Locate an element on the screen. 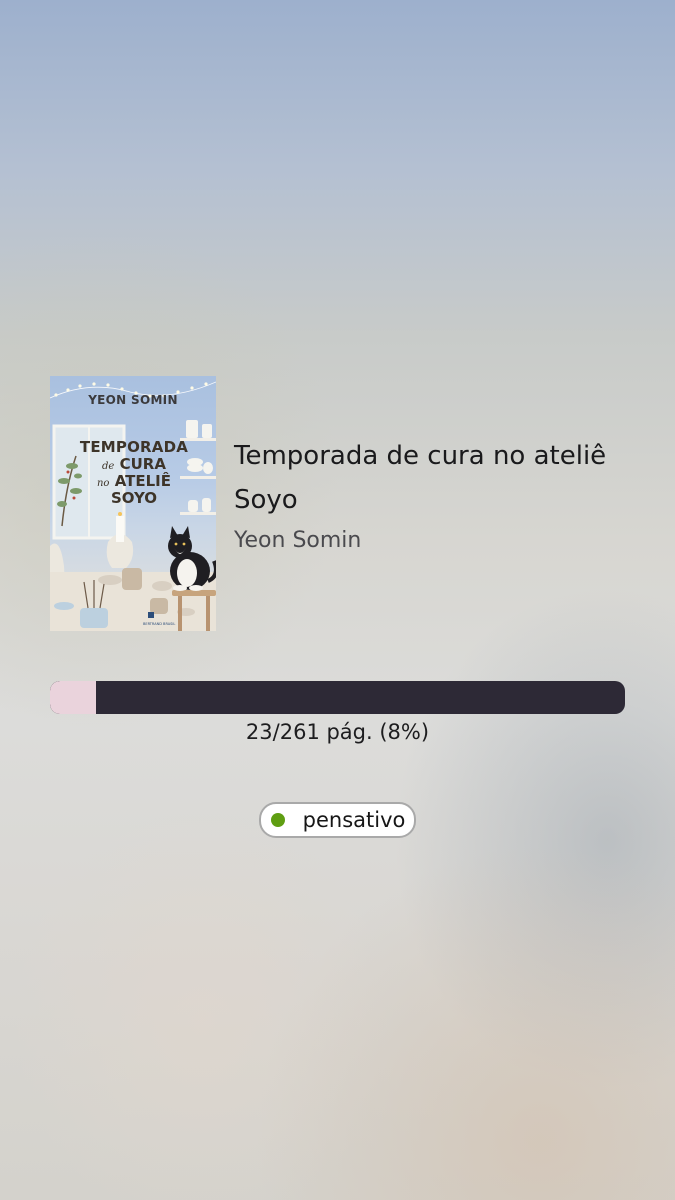  mood-chip: pensativo is located at coordinates (337, 820).